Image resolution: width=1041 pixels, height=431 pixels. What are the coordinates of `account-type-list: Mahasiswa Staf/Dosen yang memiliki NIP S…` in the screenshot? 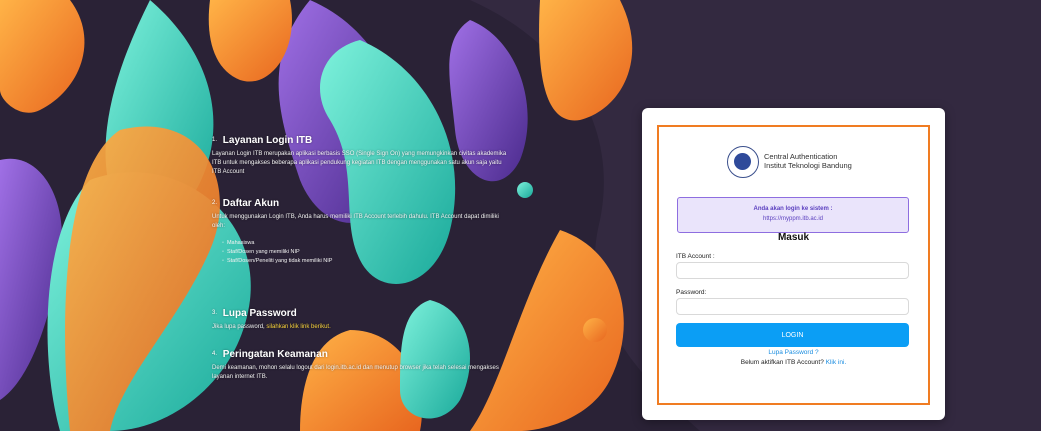 It's located at (367, 252).